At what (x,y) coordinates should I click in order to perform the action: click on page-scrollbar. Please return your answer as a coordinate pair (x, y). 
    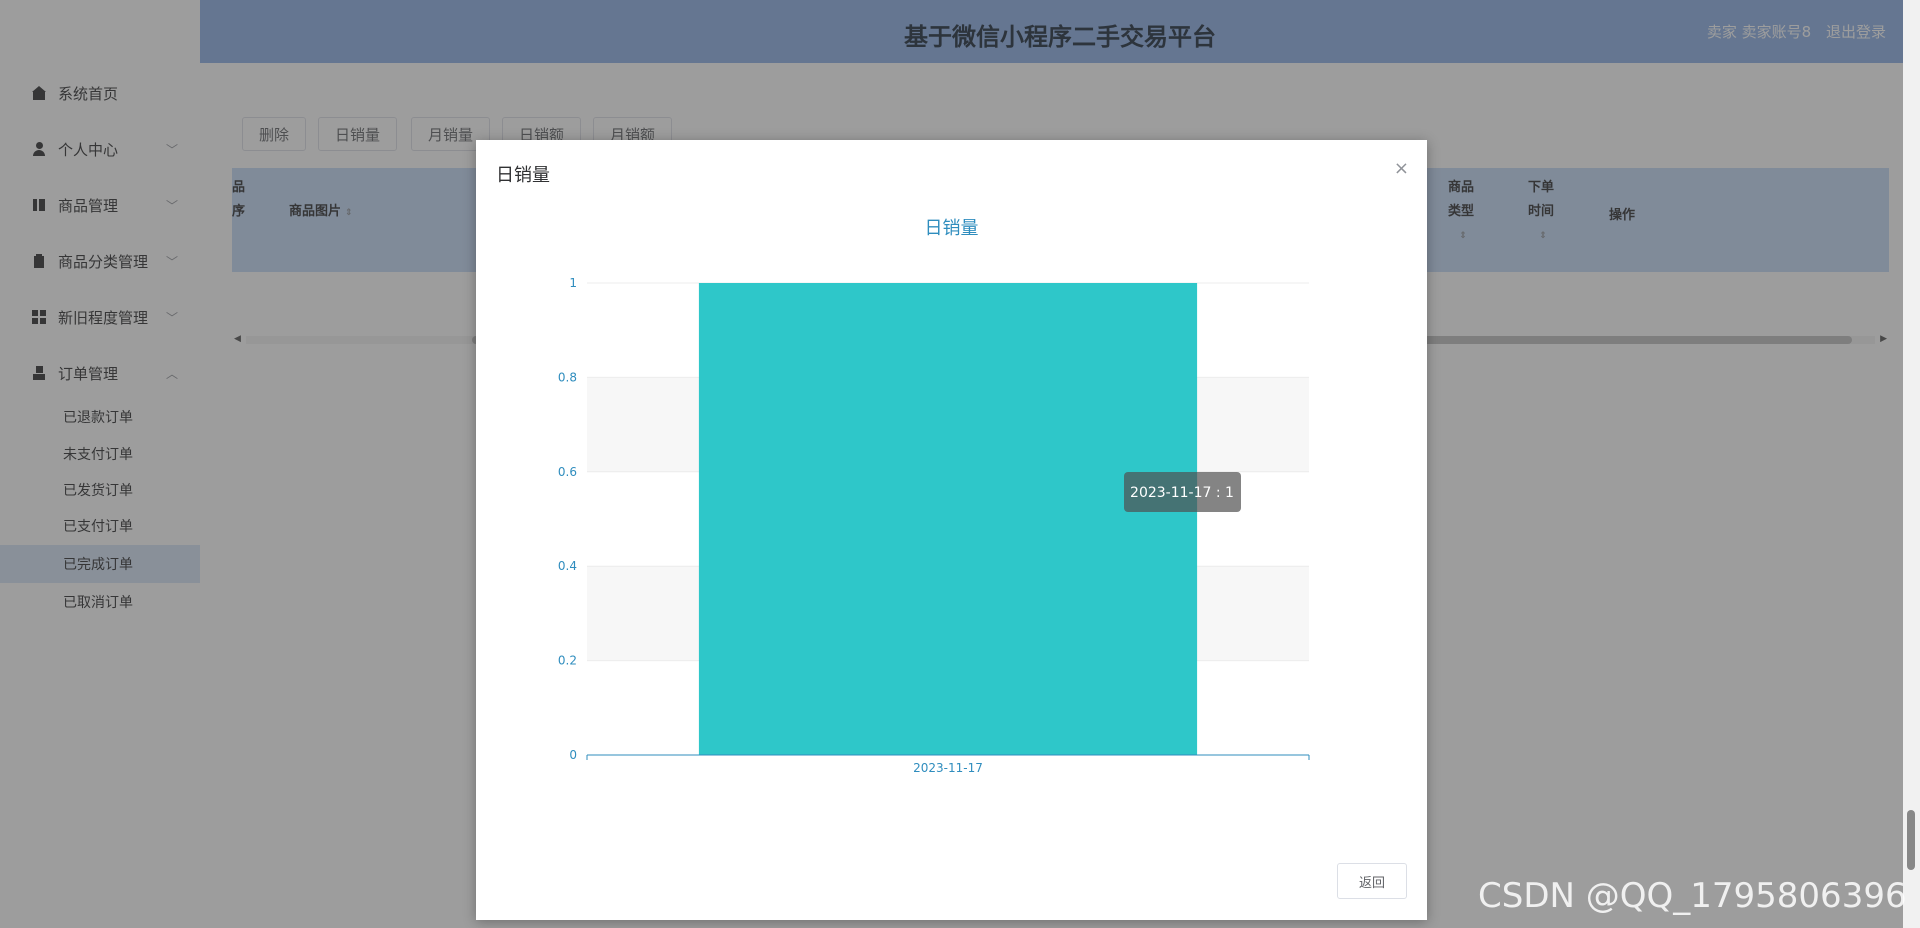
    Looking at the image, I should click on (1911, 464).